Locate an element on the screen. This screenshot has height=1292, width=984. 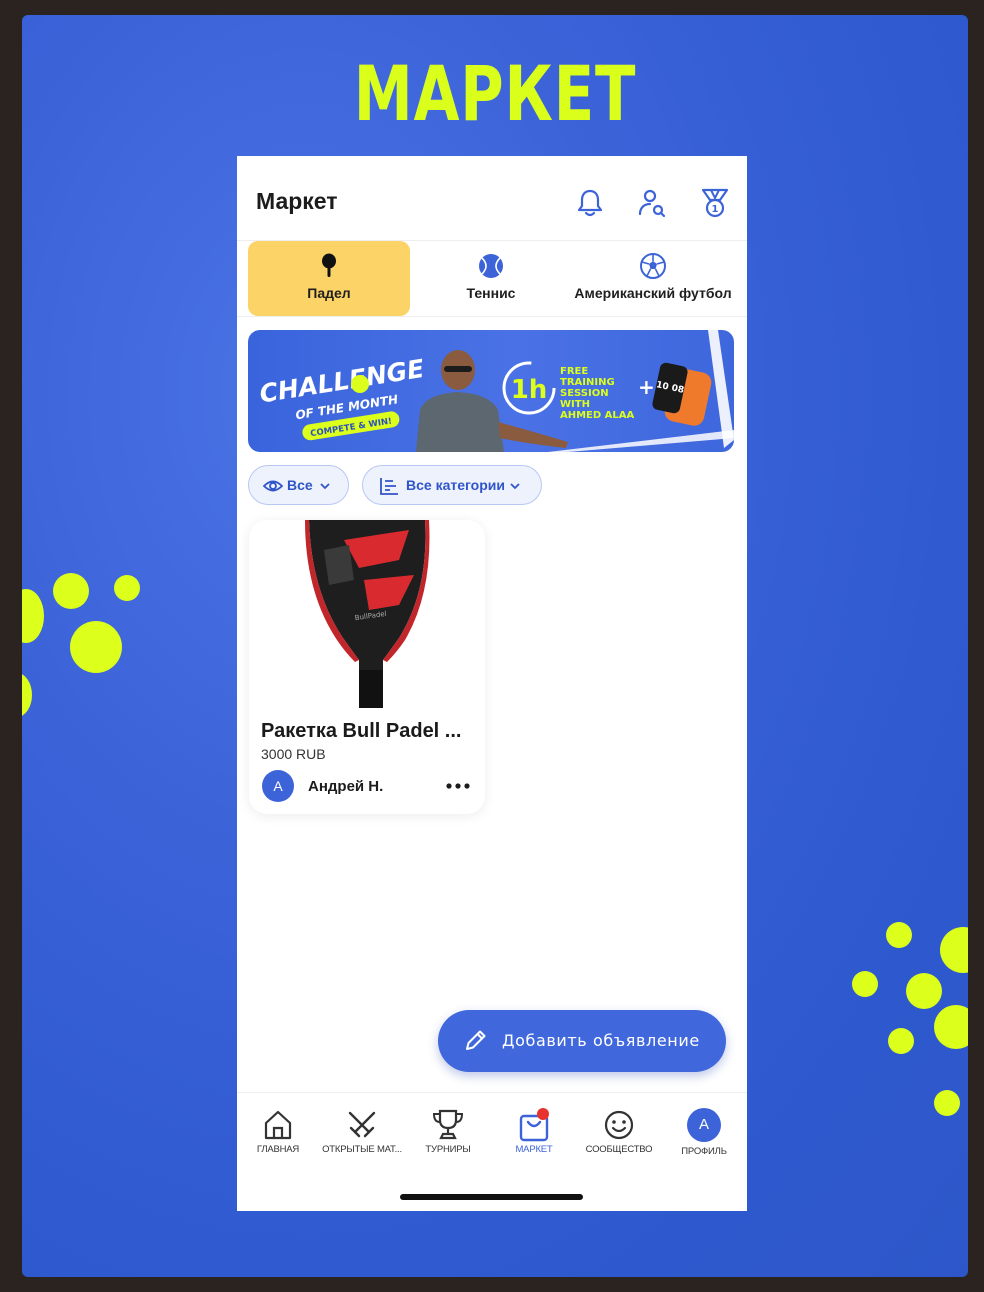
banner-offer-line: SESSION is located at coordinates (584, 393).